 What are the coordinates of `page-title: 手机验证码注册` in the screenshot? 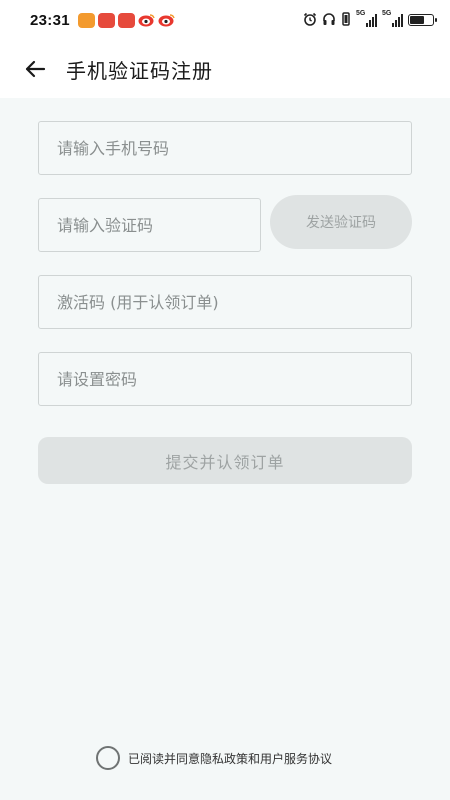 It's located at (139, 70).